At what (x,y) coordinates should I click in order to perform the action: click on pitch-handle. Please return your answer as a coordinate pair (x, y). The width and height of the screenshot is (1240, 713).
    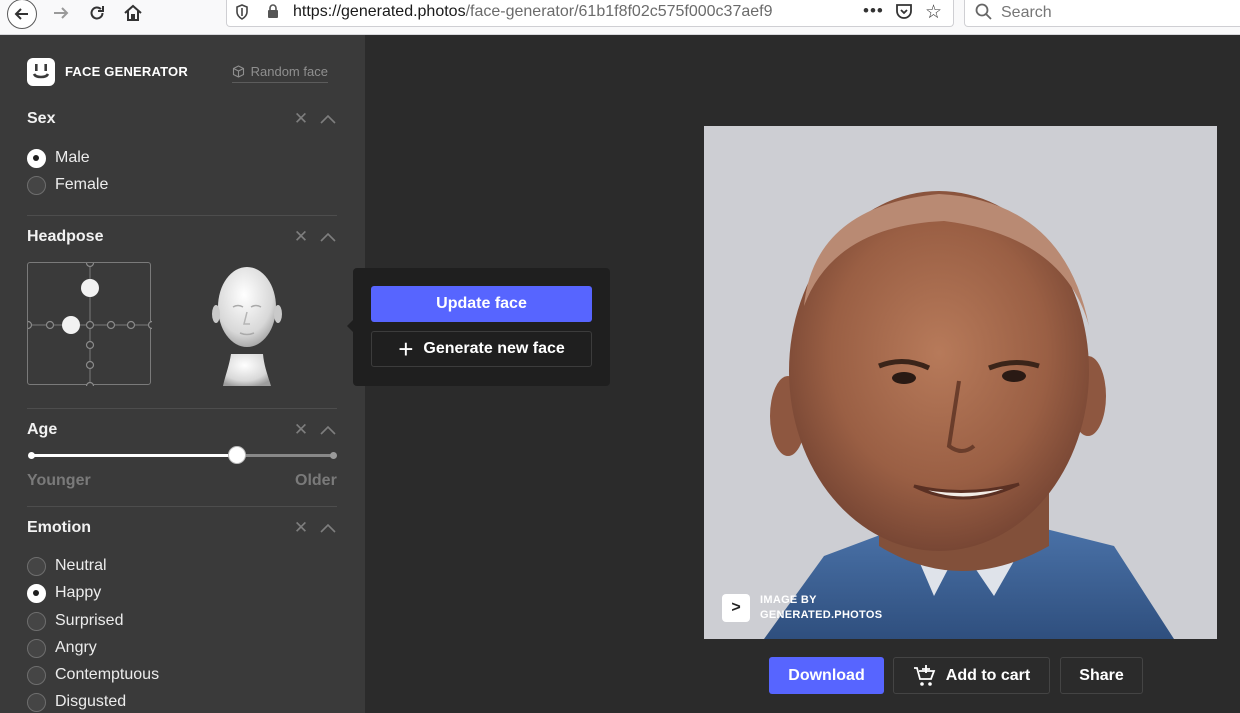
    Looking at the image, I should click on (90, 288).